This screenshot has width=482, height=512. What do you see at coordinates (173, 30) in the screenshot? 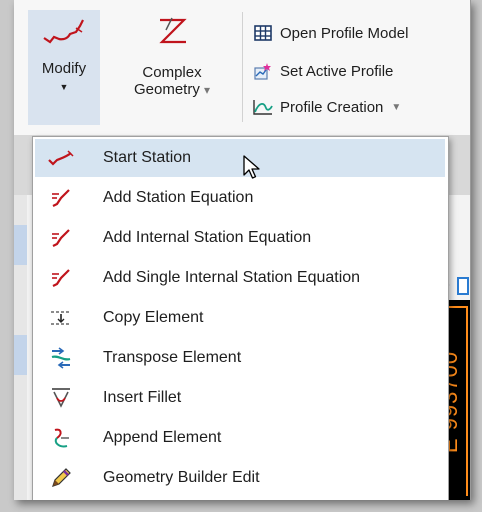
I see `complex-geometry-icon` at bounding box center [173, 30].